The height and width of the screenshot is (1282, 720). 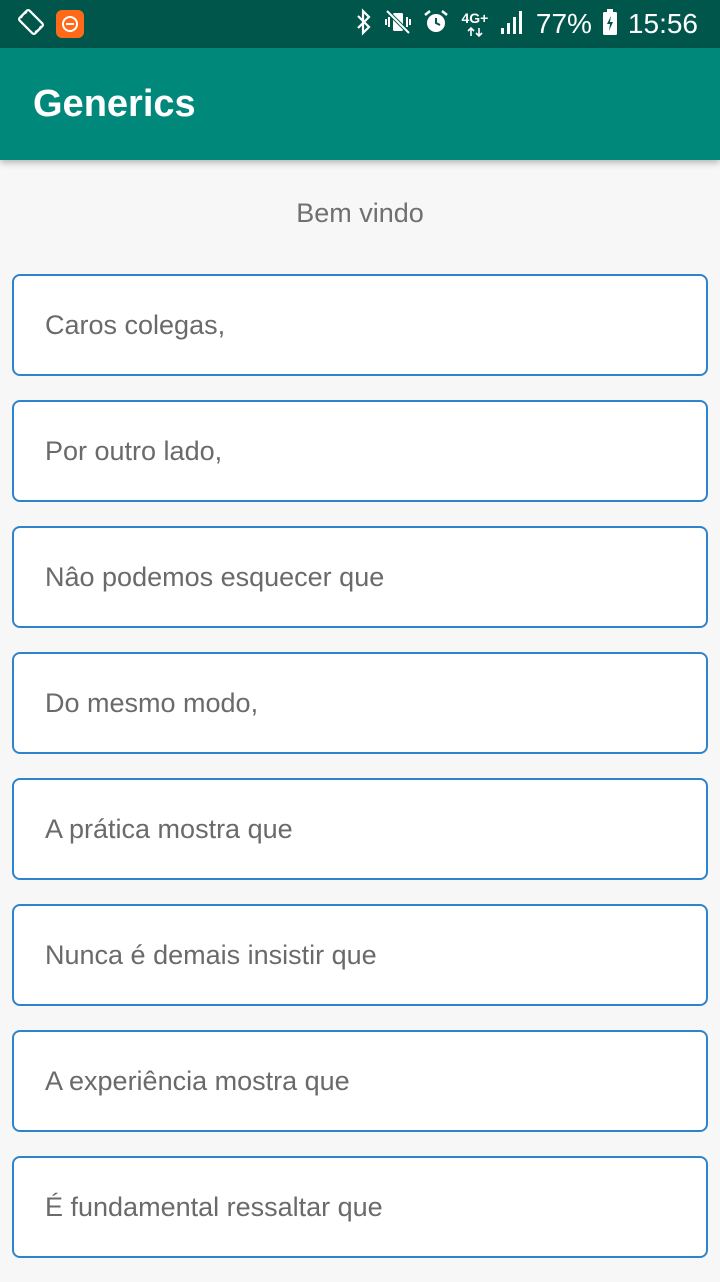 What do you see at coordinates (436, 24) in the screenshot?
I see `alarm-icon` at bounding box center [436, 24].